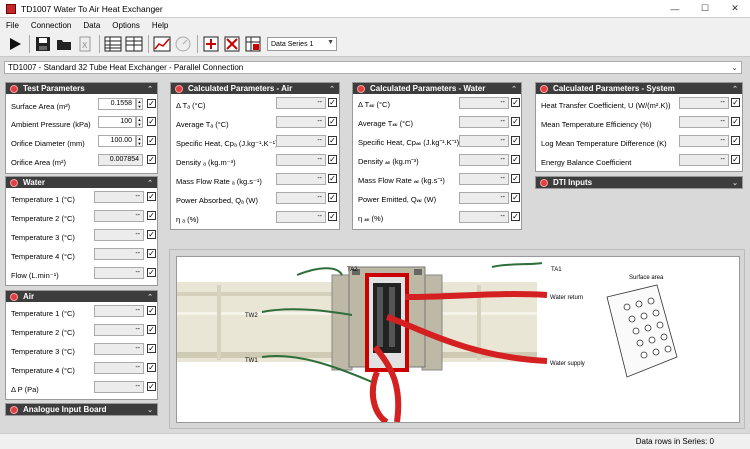  Describe the element at coordinates (375, 9) in the screenshot. I see `title-bar: TD1007 Water To Air Heat Exchanger — ☐ ✕` at that location.